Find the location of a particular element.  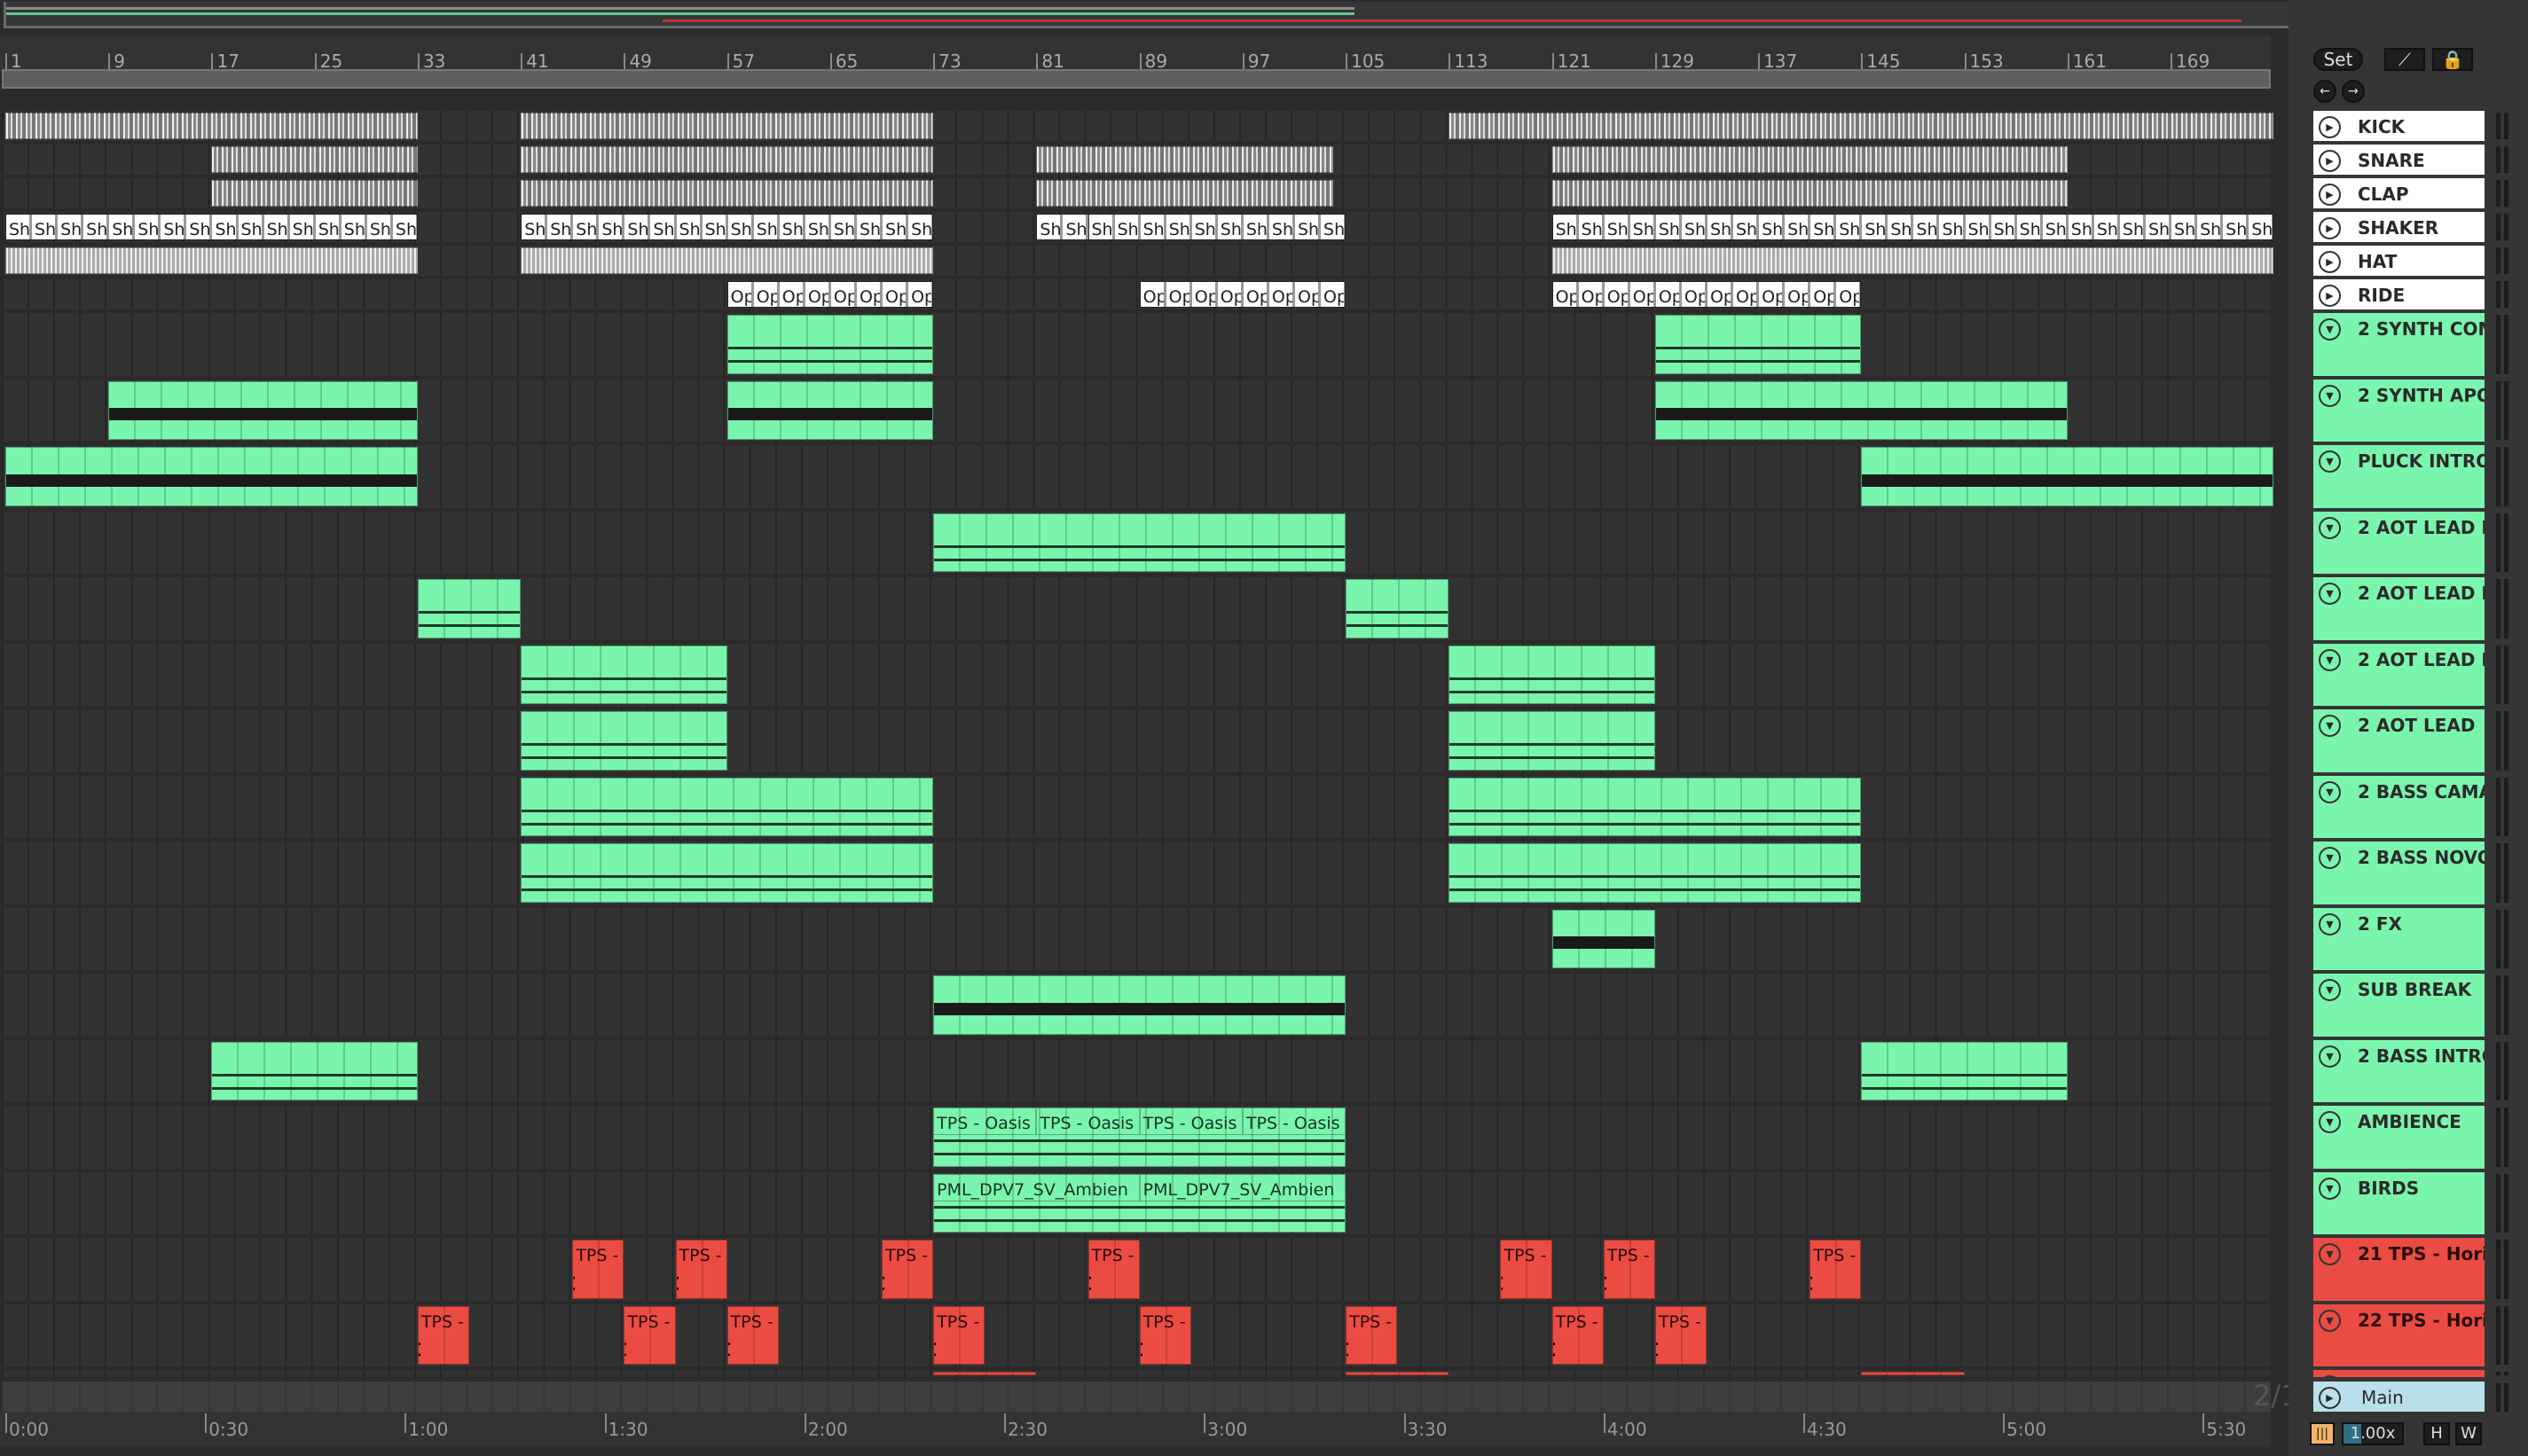

arrow-right-icon: → is located at coordinates (2353, 91).